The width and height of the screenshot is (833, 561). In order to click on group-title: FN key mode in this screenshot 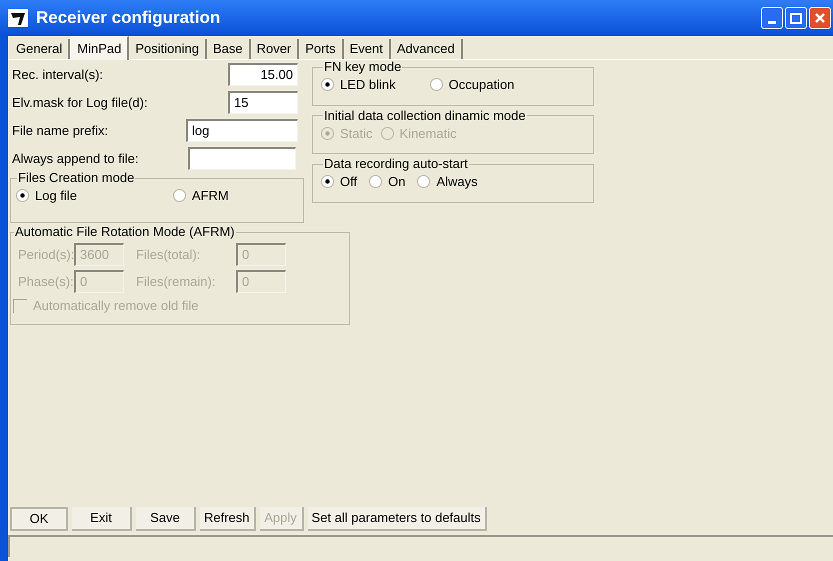, I will do `click(362, 67)`.